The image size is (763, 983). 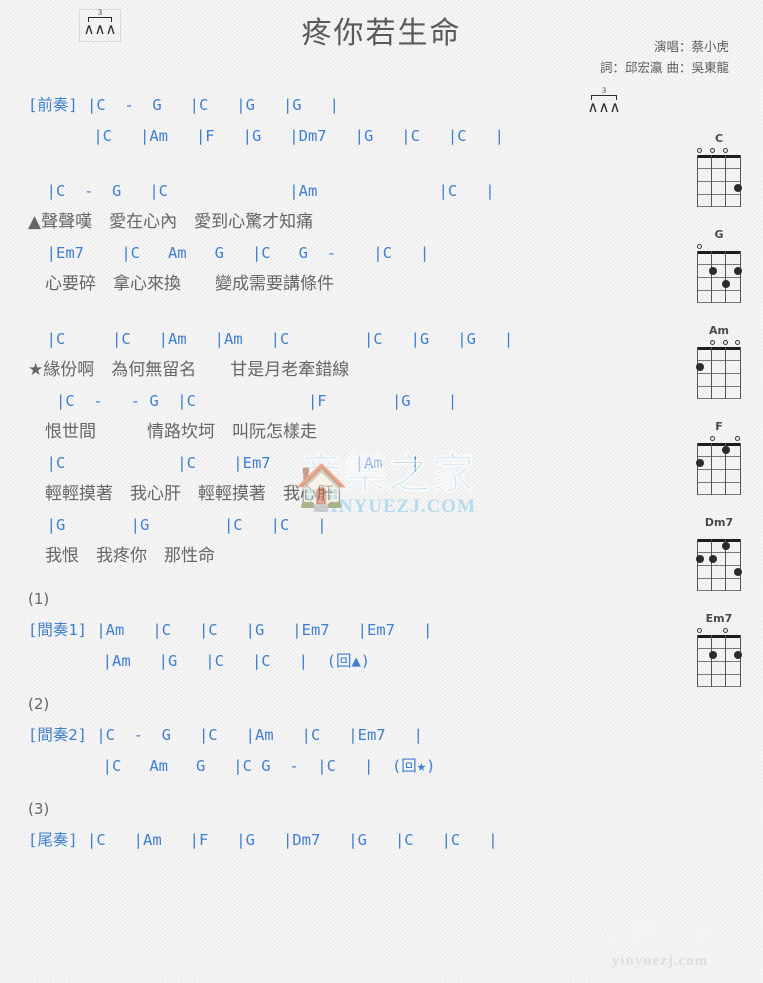 What do you see at coordinates (172, 432) in the screenshot?
I see `lyric-line: 恨世間 情路坎坷 叫阮怎樣走` at bounding box center [172, 432].